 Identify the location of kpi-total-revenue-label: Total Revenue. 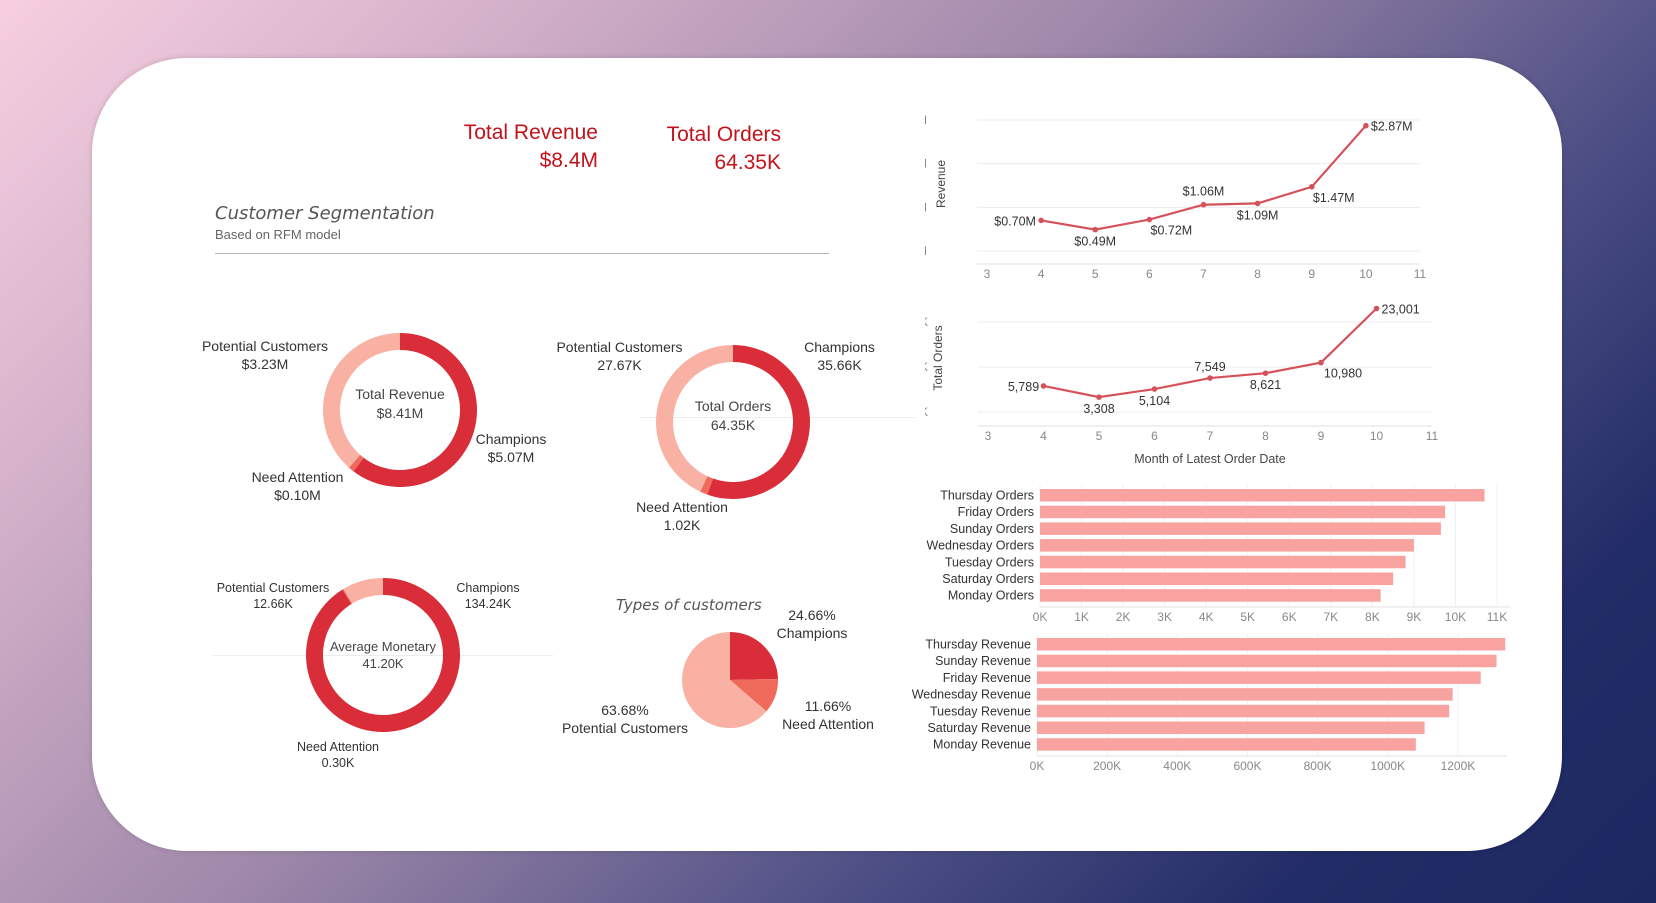
(530, 132).